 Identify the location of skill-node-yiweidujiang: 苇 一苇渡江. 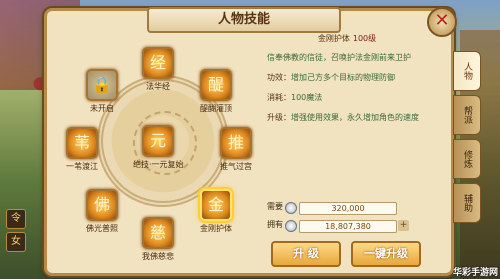
(82, 149).